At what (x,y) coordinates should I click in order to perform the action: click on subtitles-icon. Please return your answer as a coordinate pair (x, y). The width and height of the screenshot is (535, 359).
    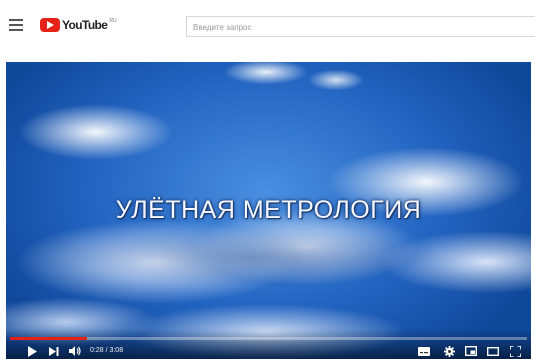
    Looking at the image, I should click on (424, 351).